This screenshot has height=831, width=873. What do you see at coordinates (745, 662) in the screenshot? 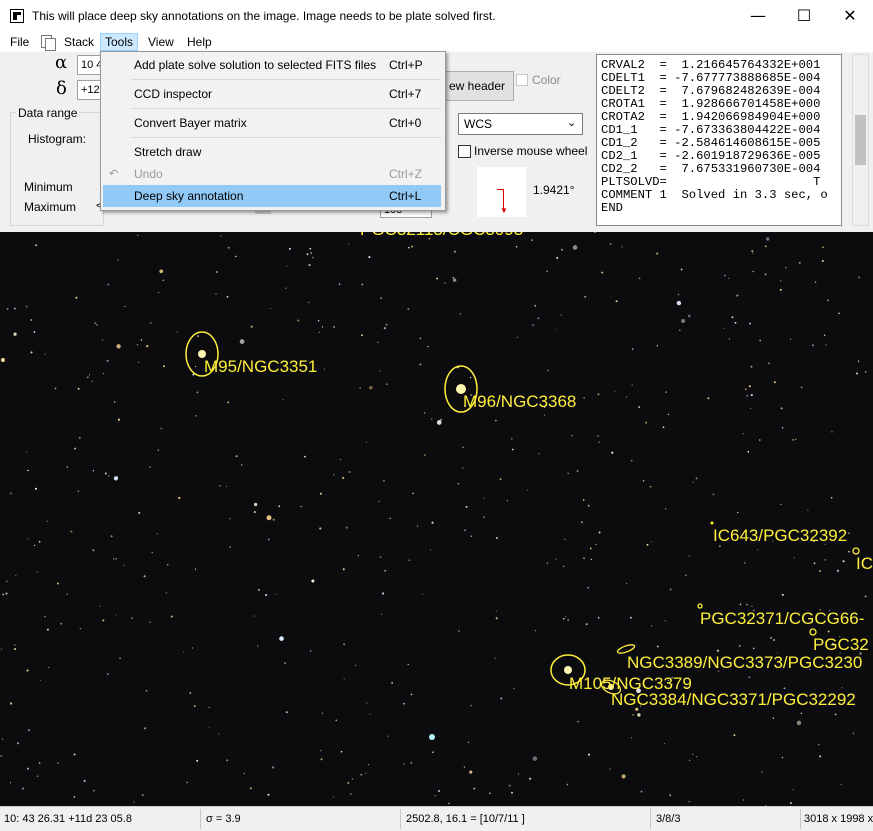
I see `annotation-label: NGC3389/NGC3373/PGC3230` at bounding box center [745, 662].